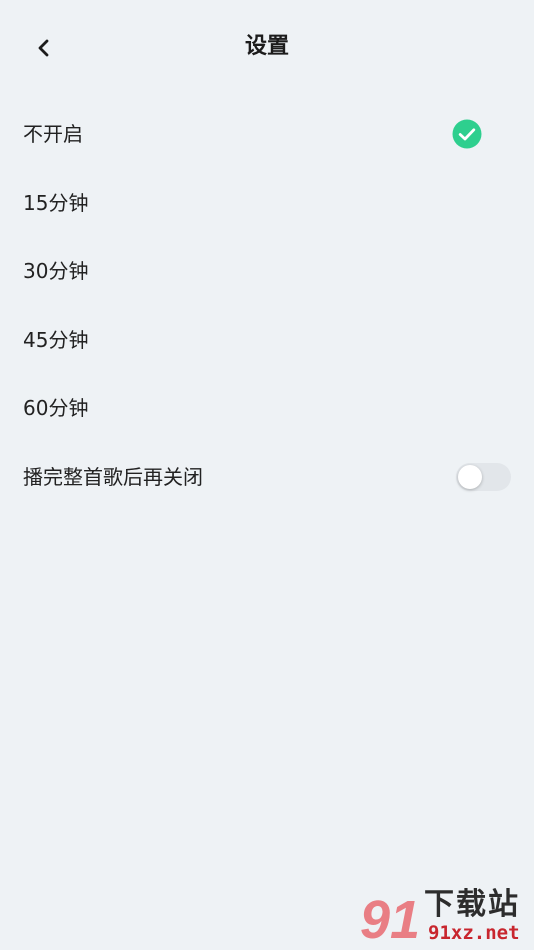 This screenshot has width=534, height=950. I want to click on option-off: 不开启, so click(267, 134).